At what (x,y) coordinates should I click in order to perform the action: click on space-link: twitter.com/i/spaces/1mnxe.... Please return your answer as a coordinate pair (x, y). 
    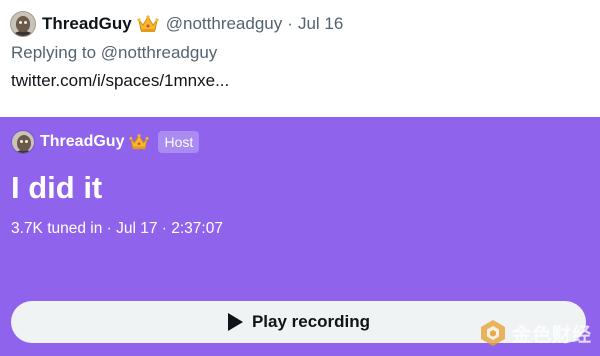
    Looking at the image, I should click on (120, 81).